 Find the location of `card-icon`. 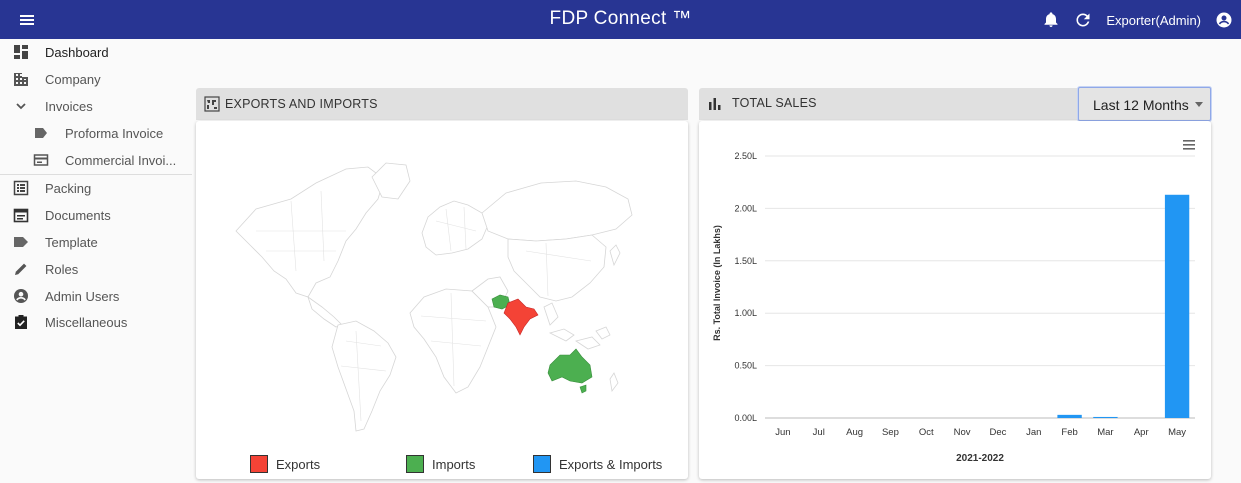

card-icon is located at coordinates (41, 160).